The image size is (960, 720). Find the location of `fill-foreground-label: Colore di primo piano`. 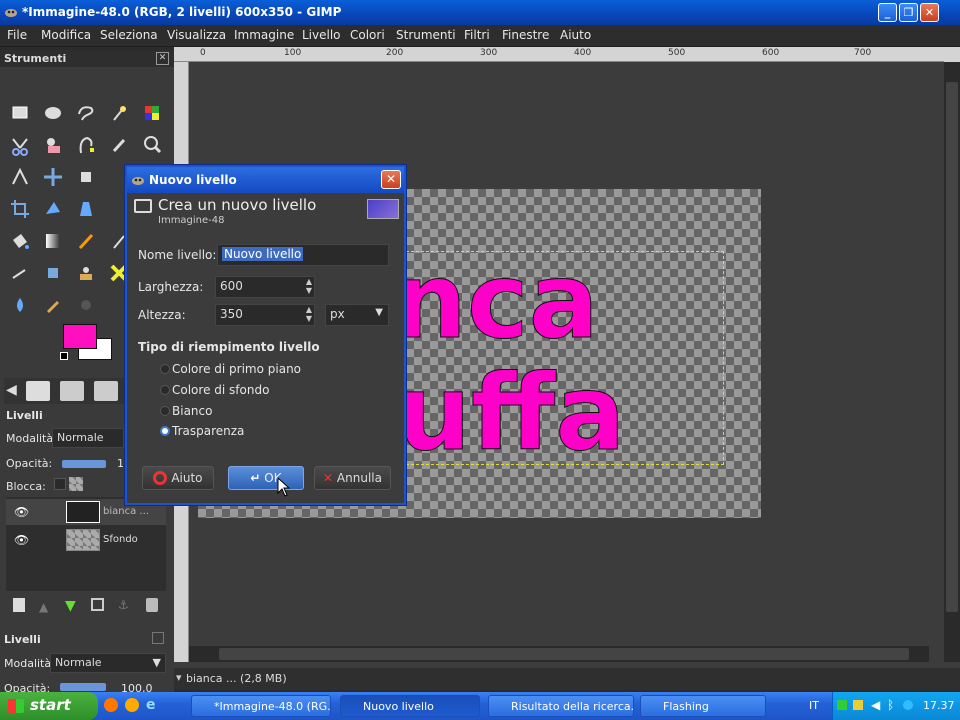

fill-foreground-label: Colore di primo piano is located at coordinates (236, 369).